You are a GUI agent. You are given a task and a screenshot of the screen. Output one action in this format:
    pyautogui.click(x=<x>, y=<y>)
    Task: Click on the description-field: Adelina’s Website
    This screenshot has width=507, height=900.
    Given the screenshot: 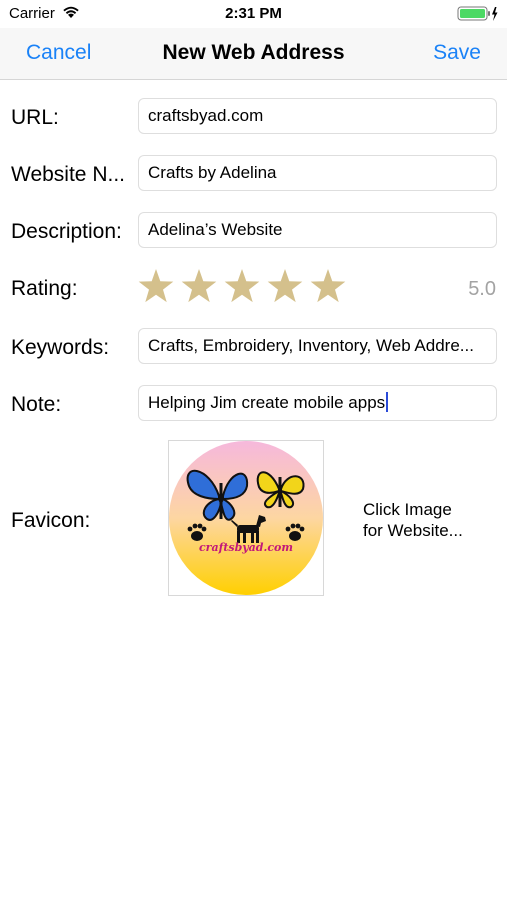 What is the action you would take?
    pyautogui.click(x=317, y=230)
    